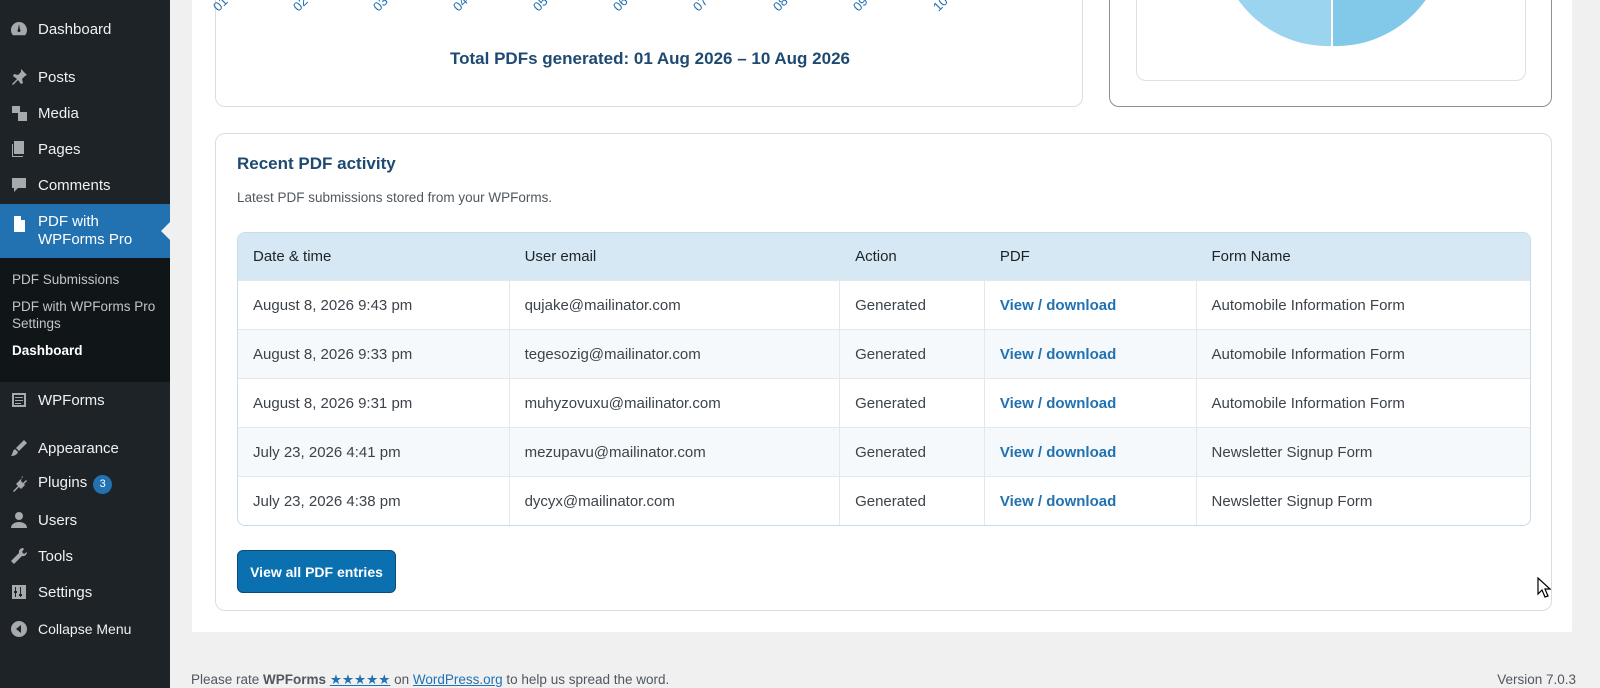 This screenshot has width=1600, height=688. I want to click on date-cell: July 23, 2026 4:38 pm, so click(374, 501).